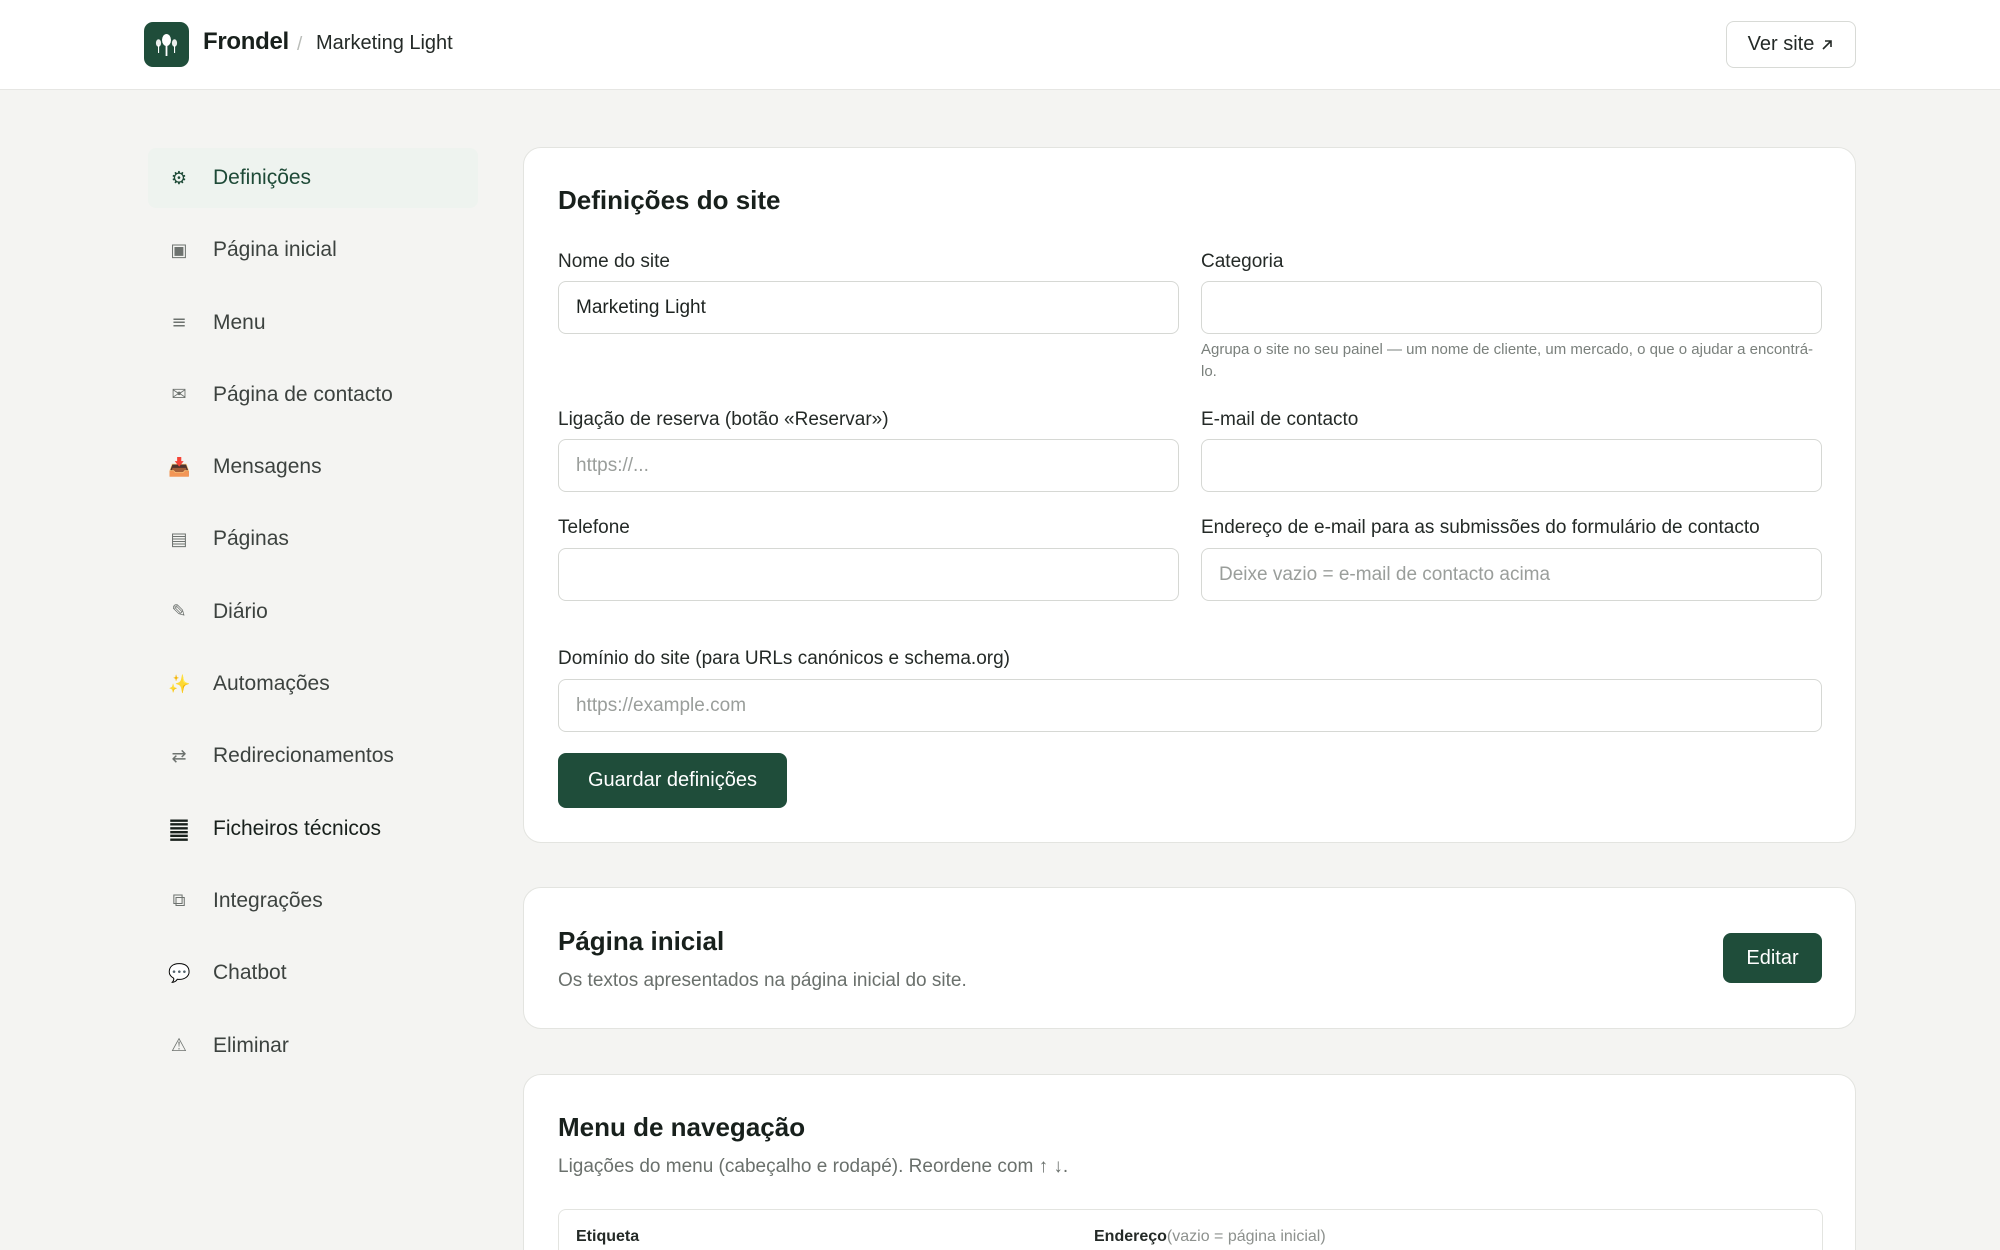 The image size is (2000, 1250). I want to click on sparkles-icon: ✨, so click(179, 684).